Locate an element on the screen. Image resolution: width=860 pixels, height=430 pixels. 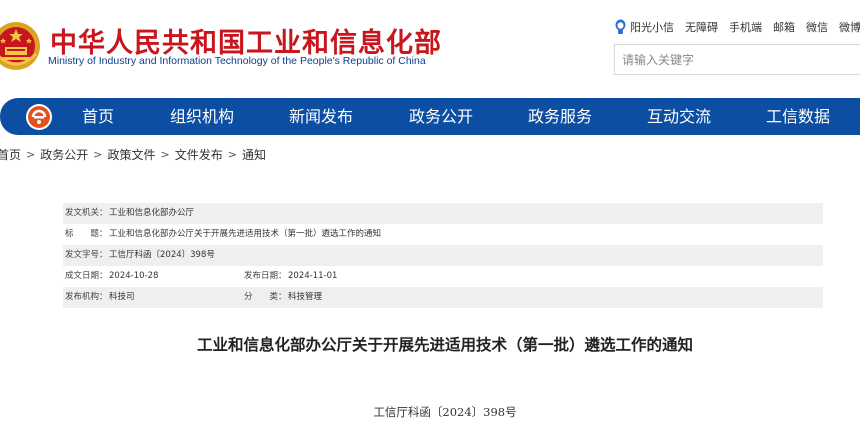
meta-row-org: 发布机构： 科技司 分 类： 科技管理 is located at coordinates (443, 297).